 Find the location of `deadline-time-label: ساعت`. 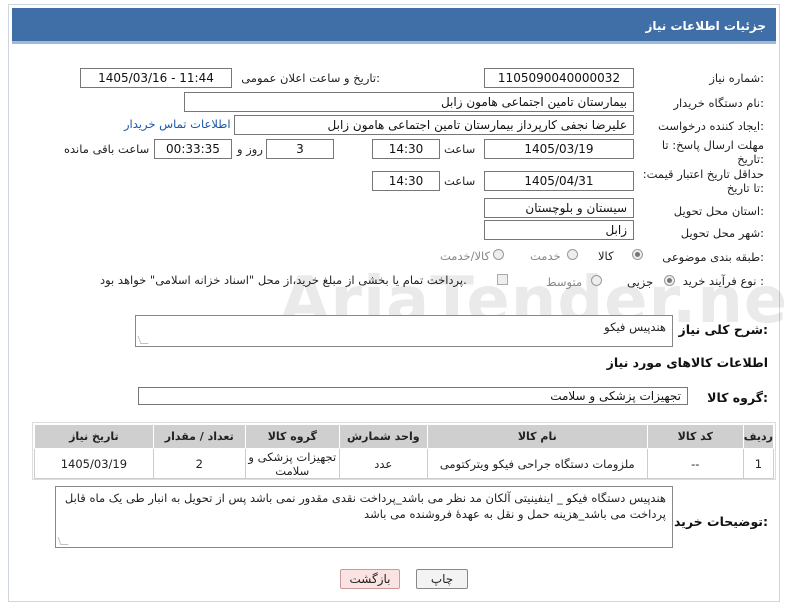

deadline-time-label: ساعت is located at coordinates (460, 149).